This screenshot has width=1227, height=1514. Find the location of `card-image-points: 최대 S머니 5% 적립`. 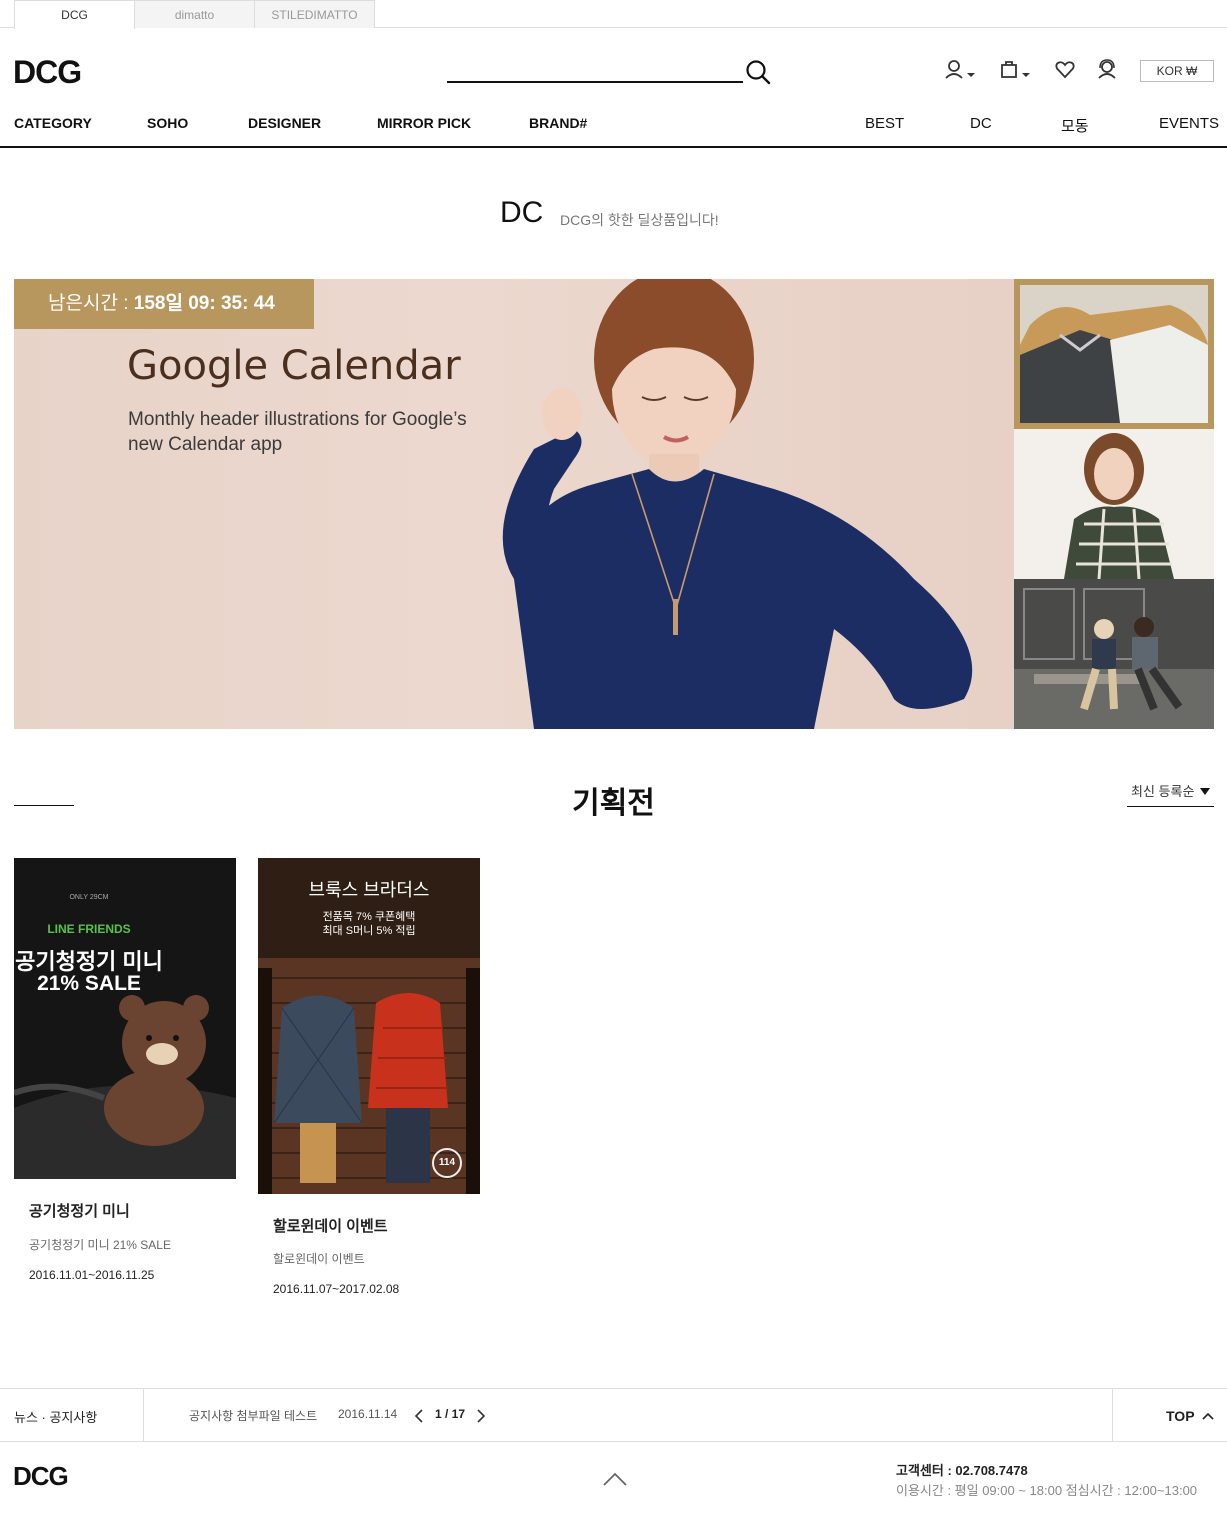

card-image-points: 최대 S머니 5% 적립 is located at coordinates (369, 931).